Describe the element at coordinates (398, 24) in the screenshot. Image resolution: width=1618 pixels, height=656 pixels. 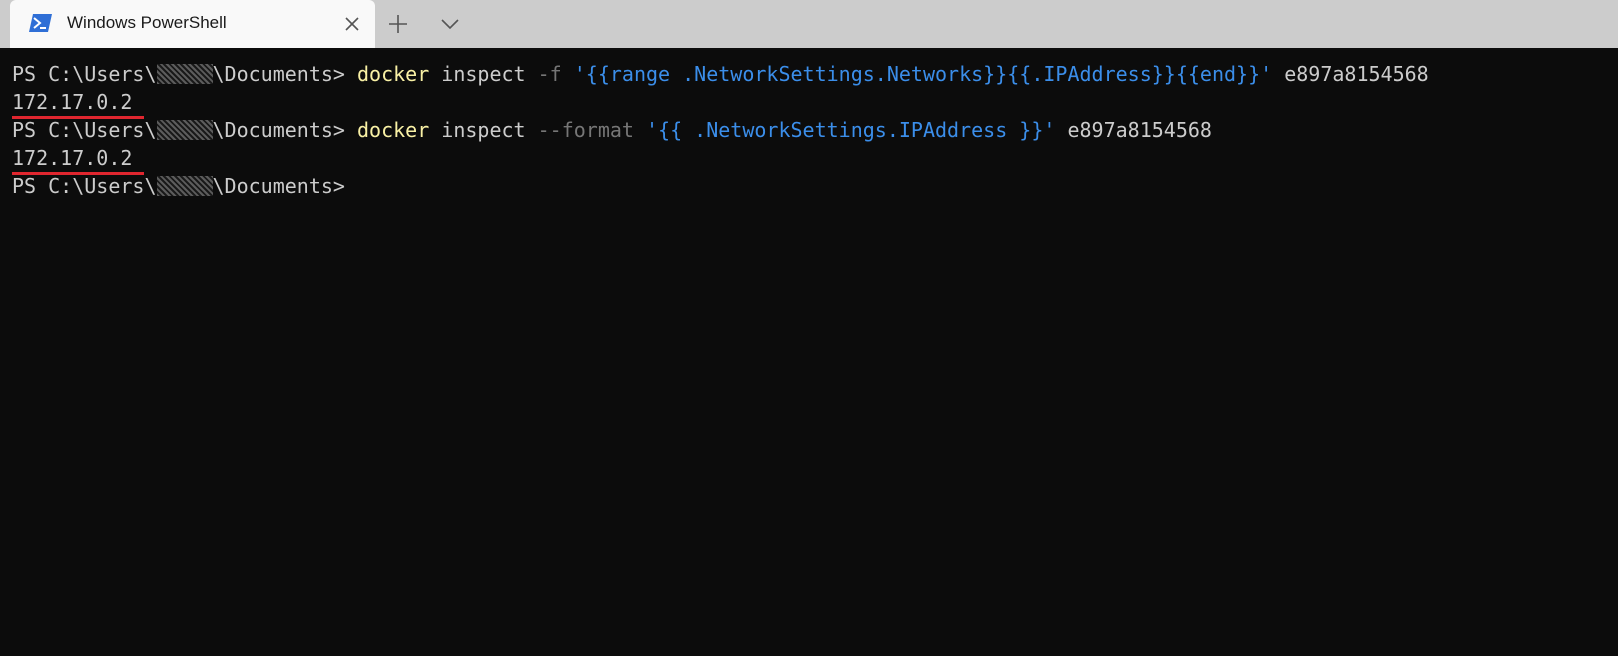
I see `plus-icon` at that location.